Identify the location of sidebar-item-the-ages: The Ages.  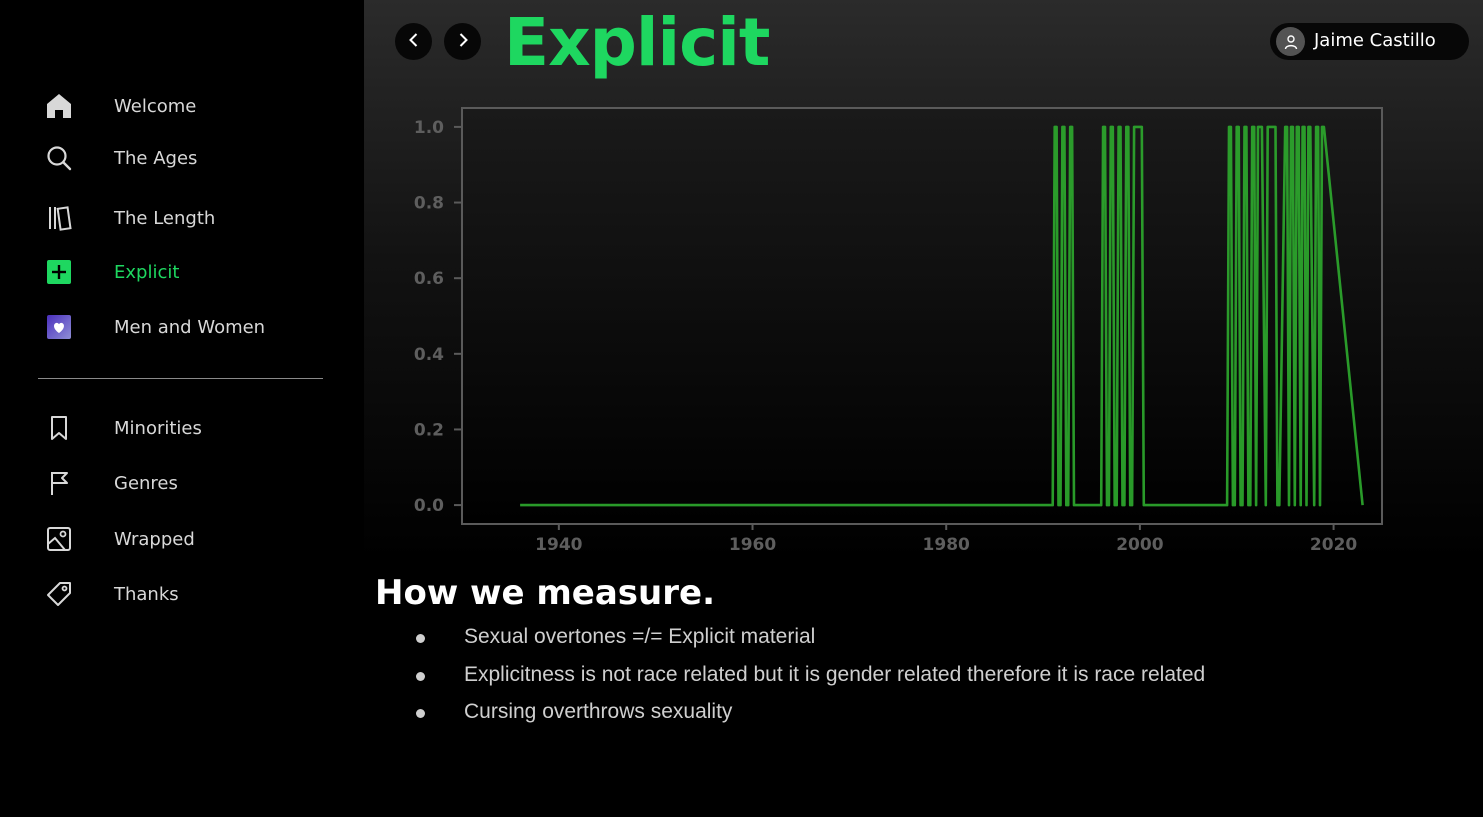
(182, 158).